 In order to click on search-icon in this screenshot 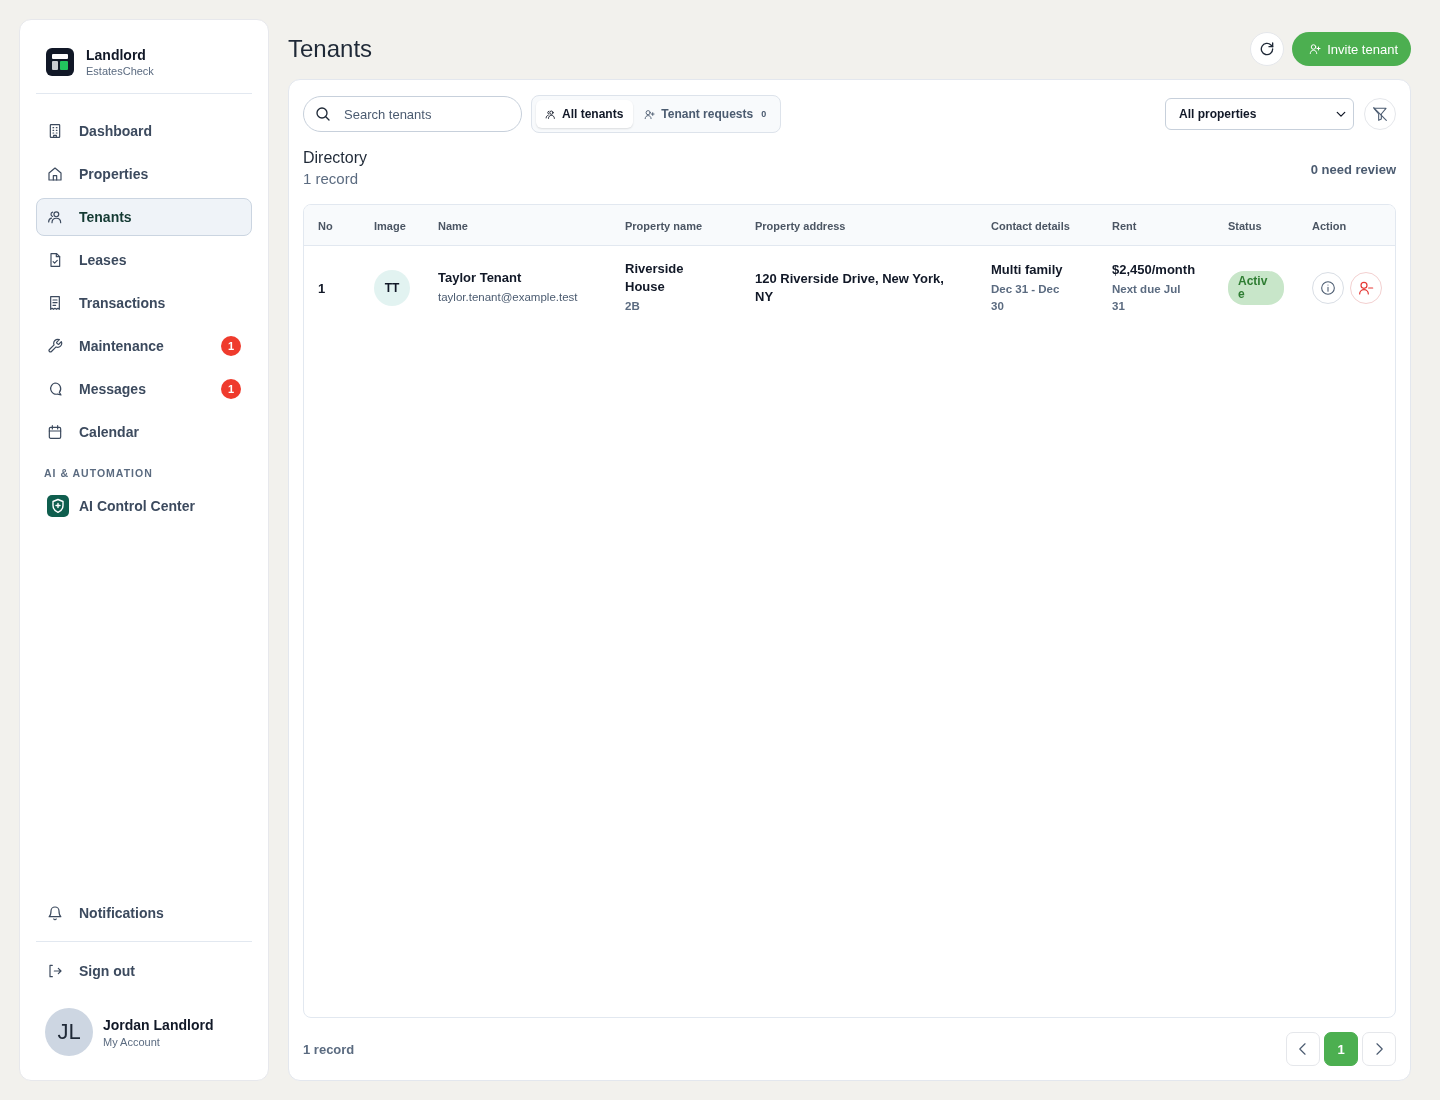, I will do `click(323, 114)`.